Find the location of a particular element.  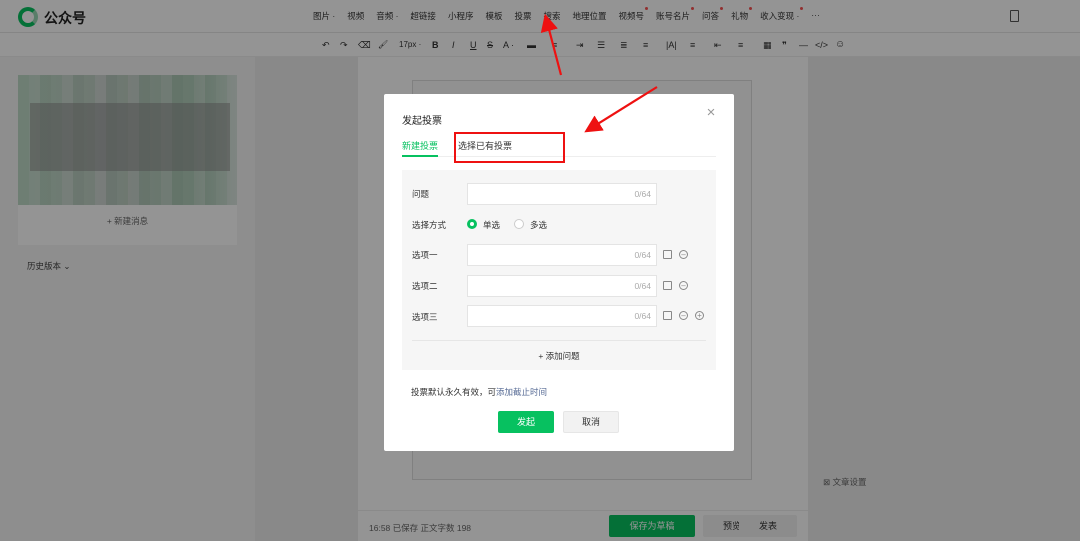

option3-counter: 0/64 is located at coordinates (642, 316).